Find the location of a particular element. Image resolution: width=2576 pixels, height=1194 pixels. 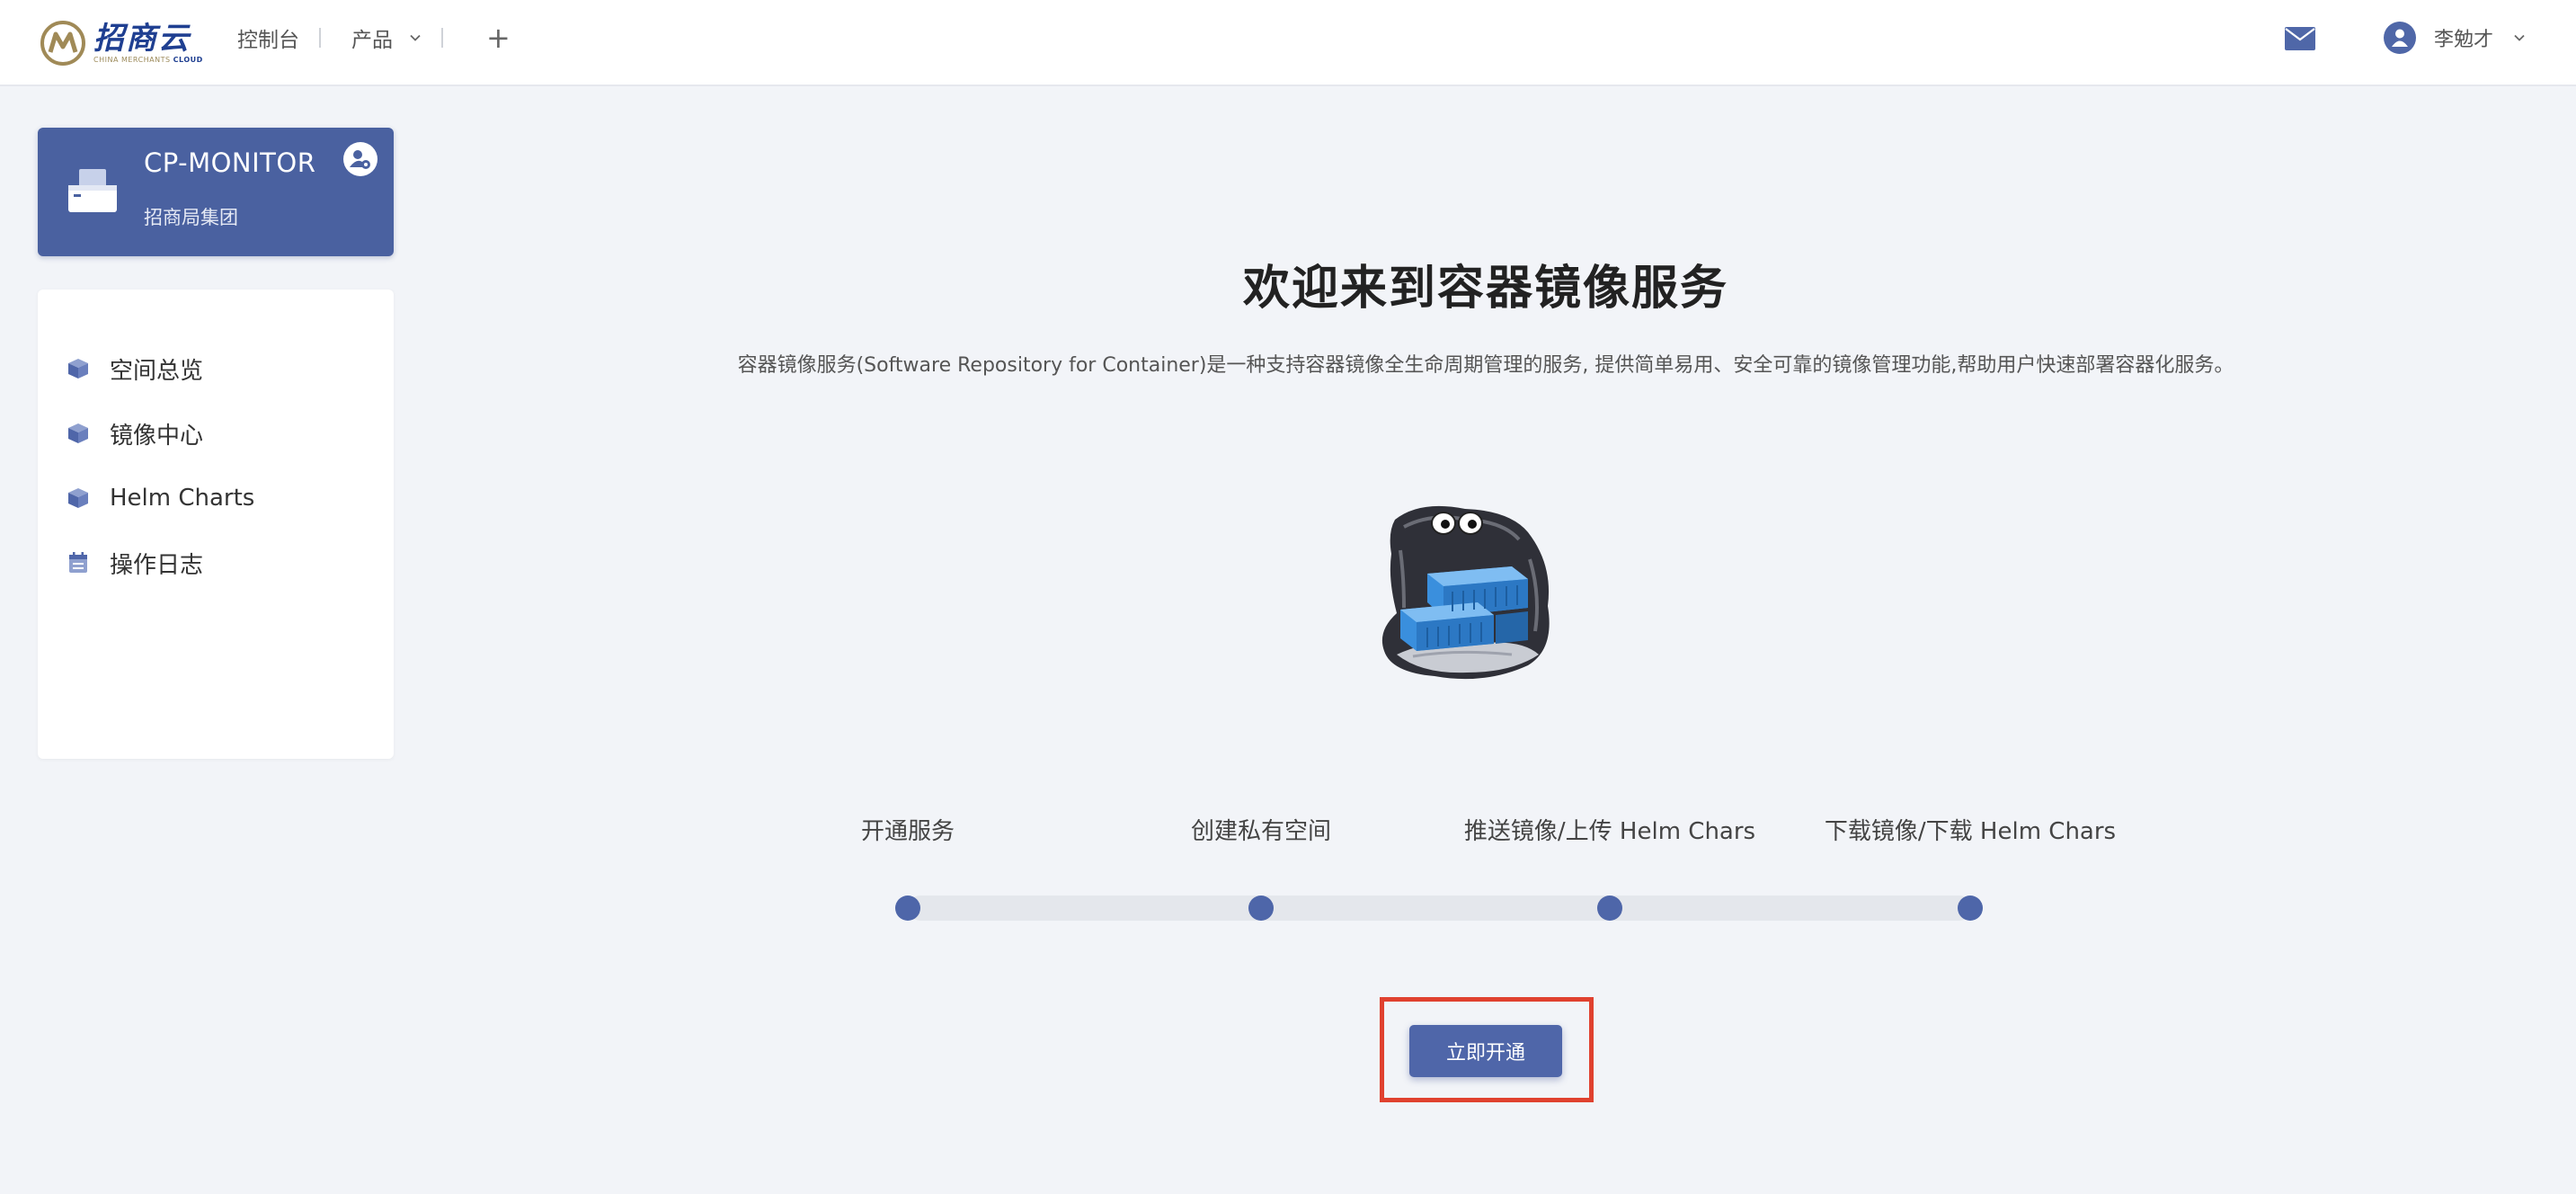

registry-icon is located at coordinates (92, 190).